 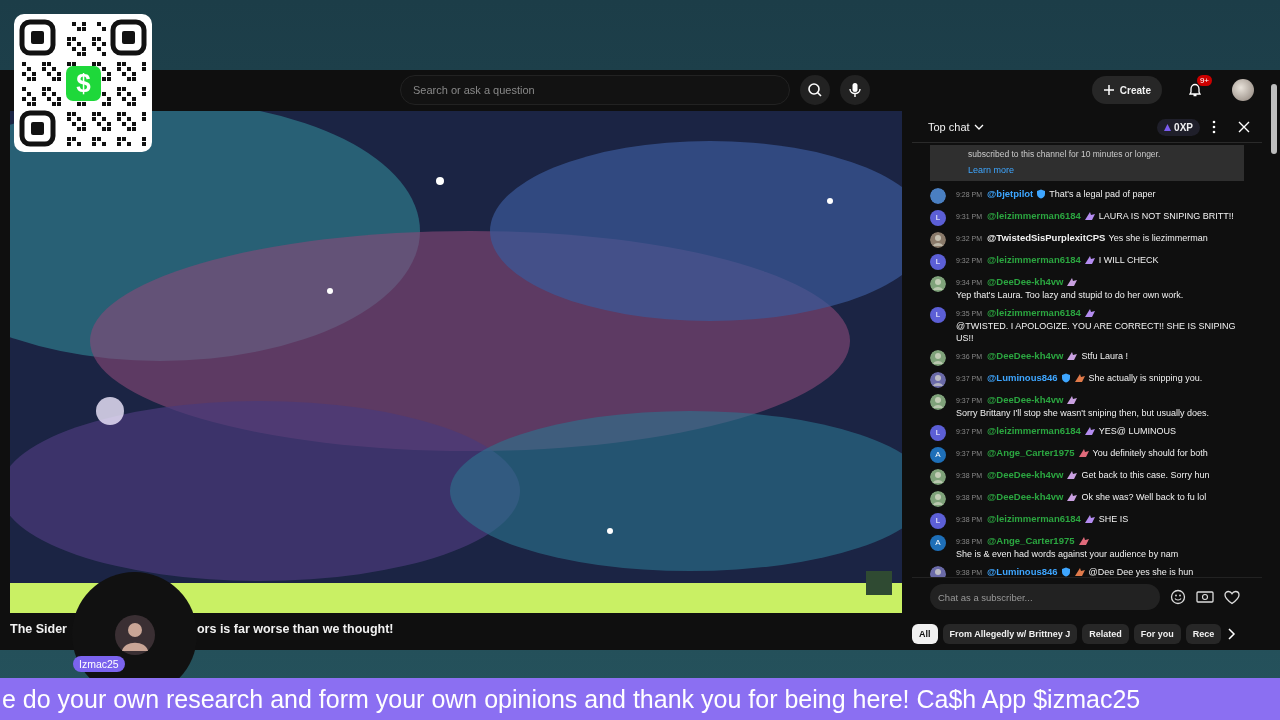 I want to click on filter-chip: Related, so click(x=1105, y=634).